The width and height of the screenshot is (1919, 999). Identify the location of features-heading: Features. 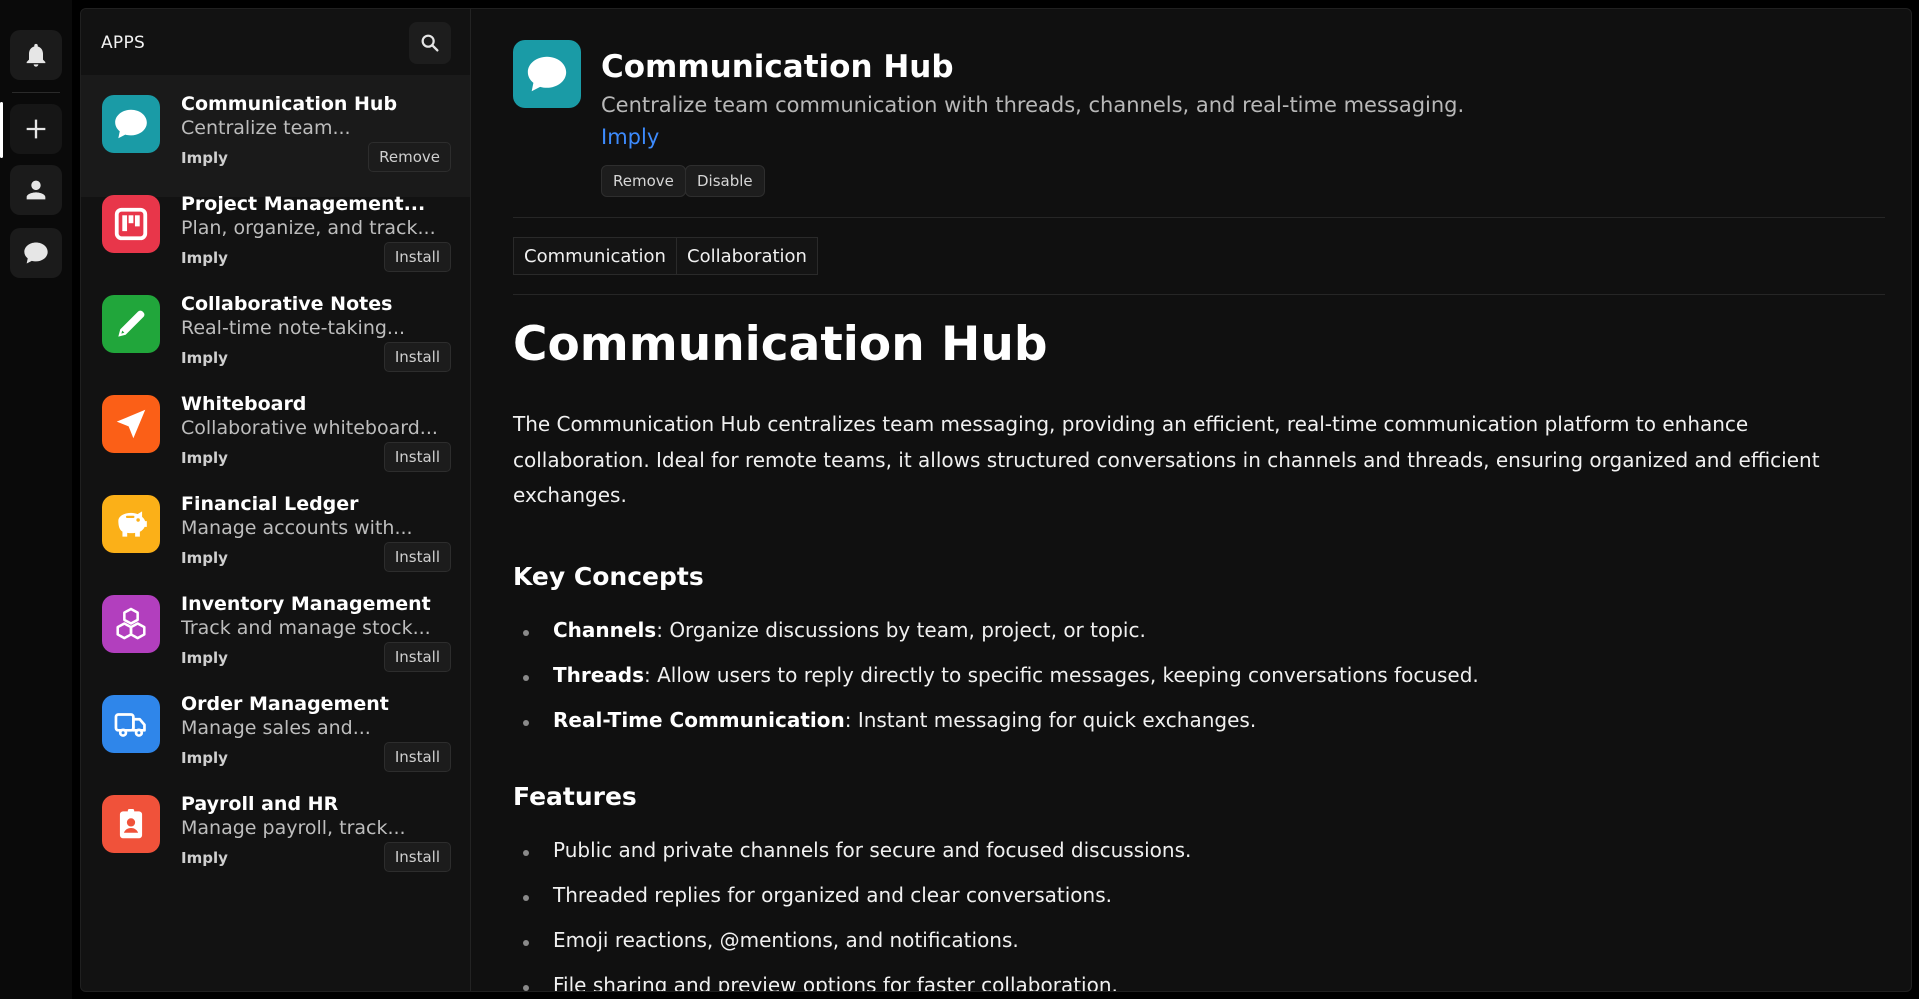
(575, 796).